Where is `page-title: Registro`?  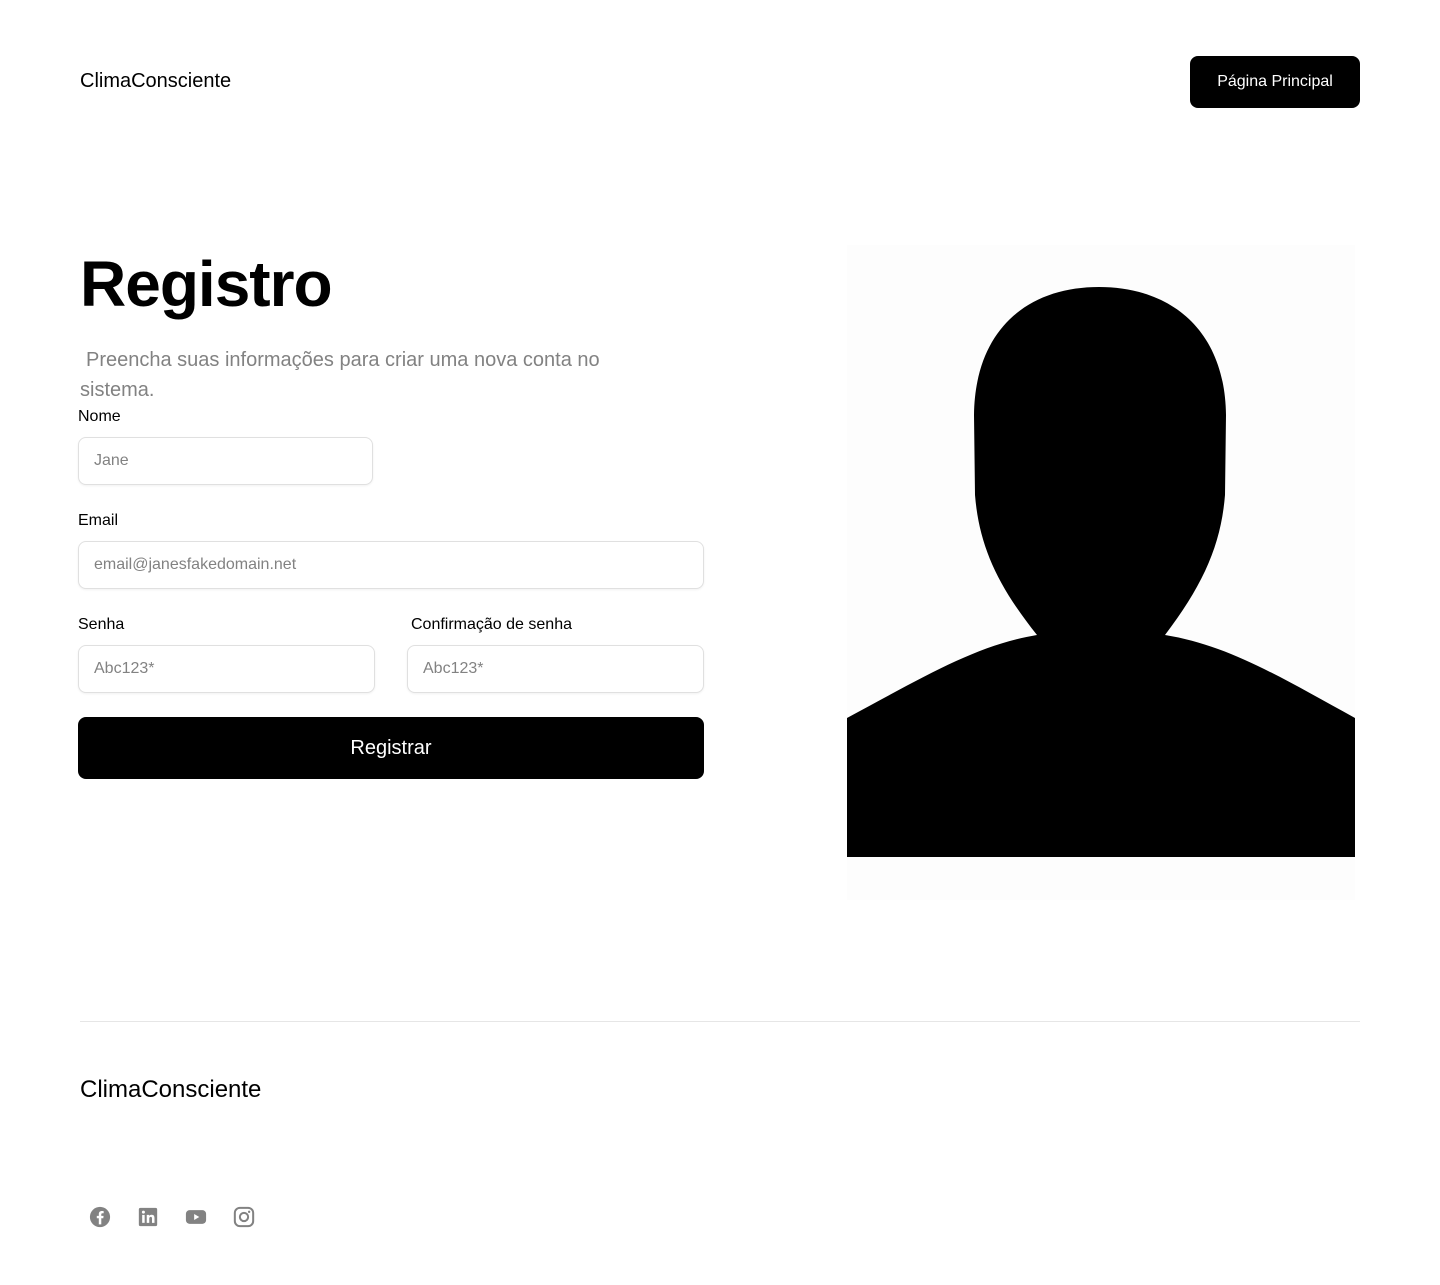 page-title: Registro is located at coordinates (206, 284).